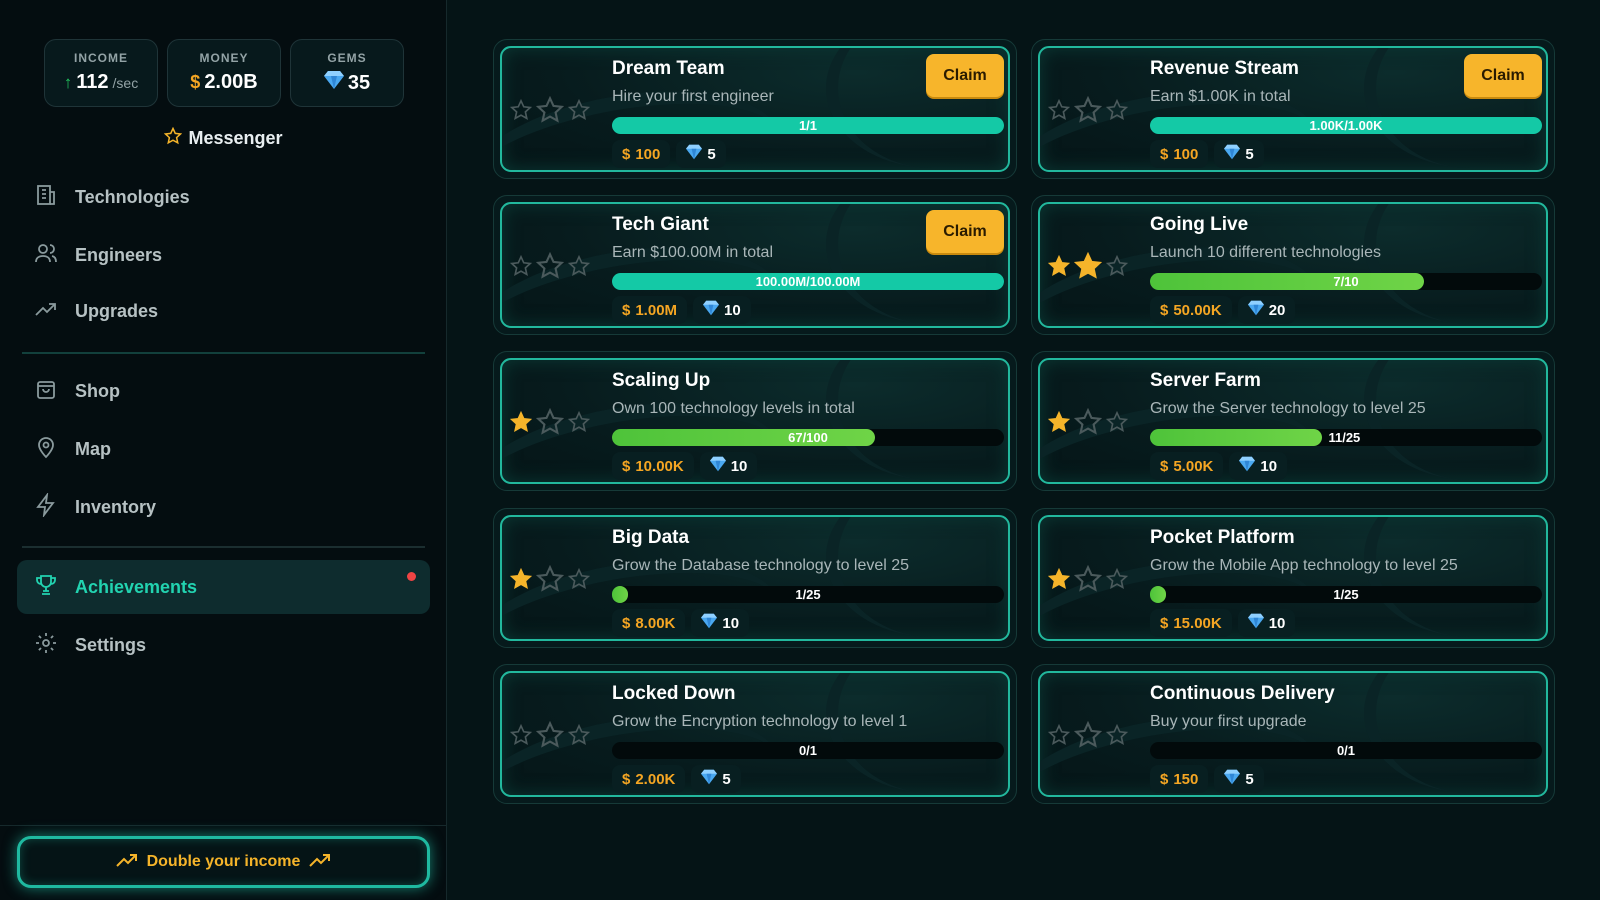 The height and width of the screenshot is (900, 1600). What do you see at coordinates (1346, 750) in the screenshot?
I see `progress-bar: 0/1` at bounding box center [1346, 750].